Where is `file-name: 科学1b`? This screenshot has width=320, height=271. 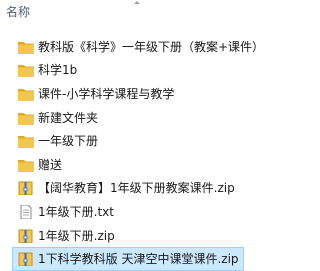
file-name: 科学1b is located at coordinates (58, 70).